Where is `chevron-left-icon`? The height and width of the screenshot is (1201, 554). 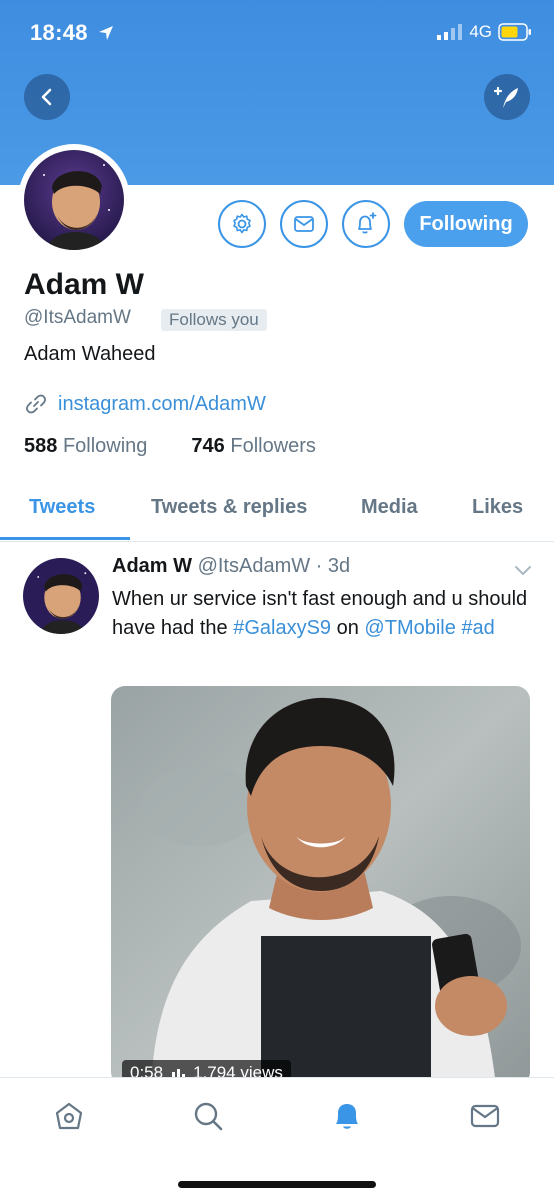 chevron-left-icon is located at coordinates (46, 97).